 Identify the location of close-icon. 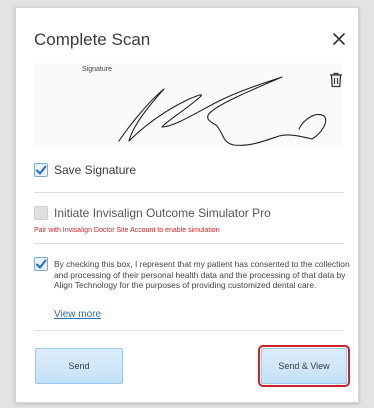
(339, 39).